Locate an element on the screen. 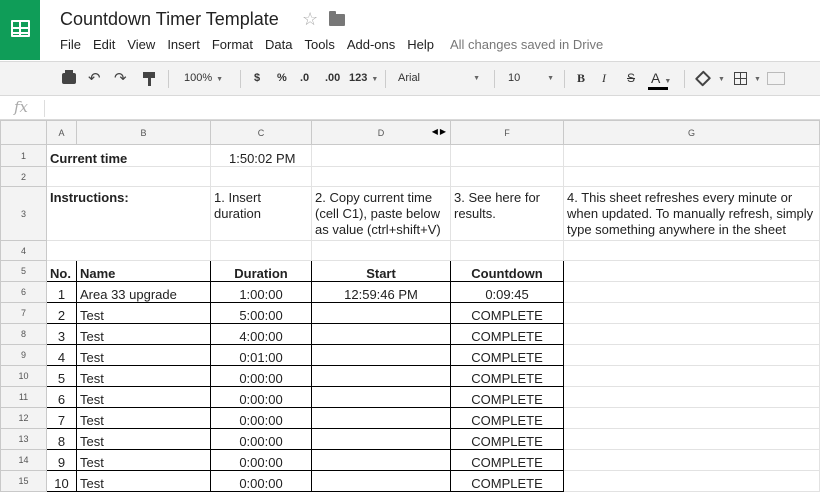 This screenshot has height=494, width=820. column-header-d: D ◀▶ is located at coordinates (381, 132).